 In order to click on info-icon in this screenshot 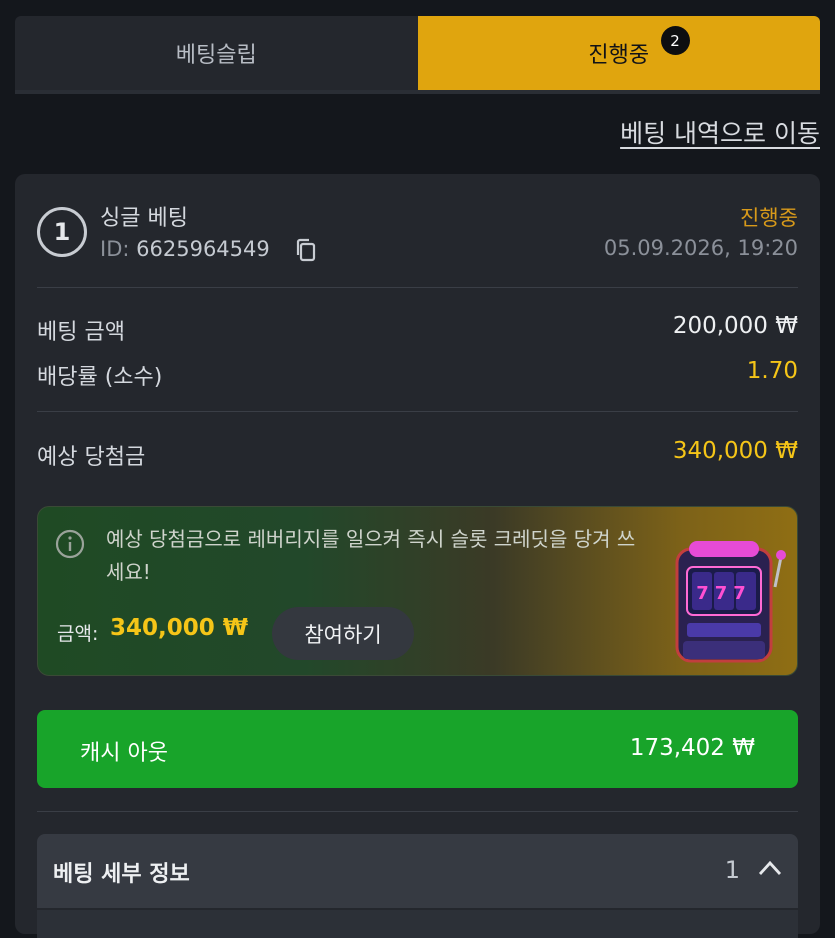, I will do `click(70, 544)`.